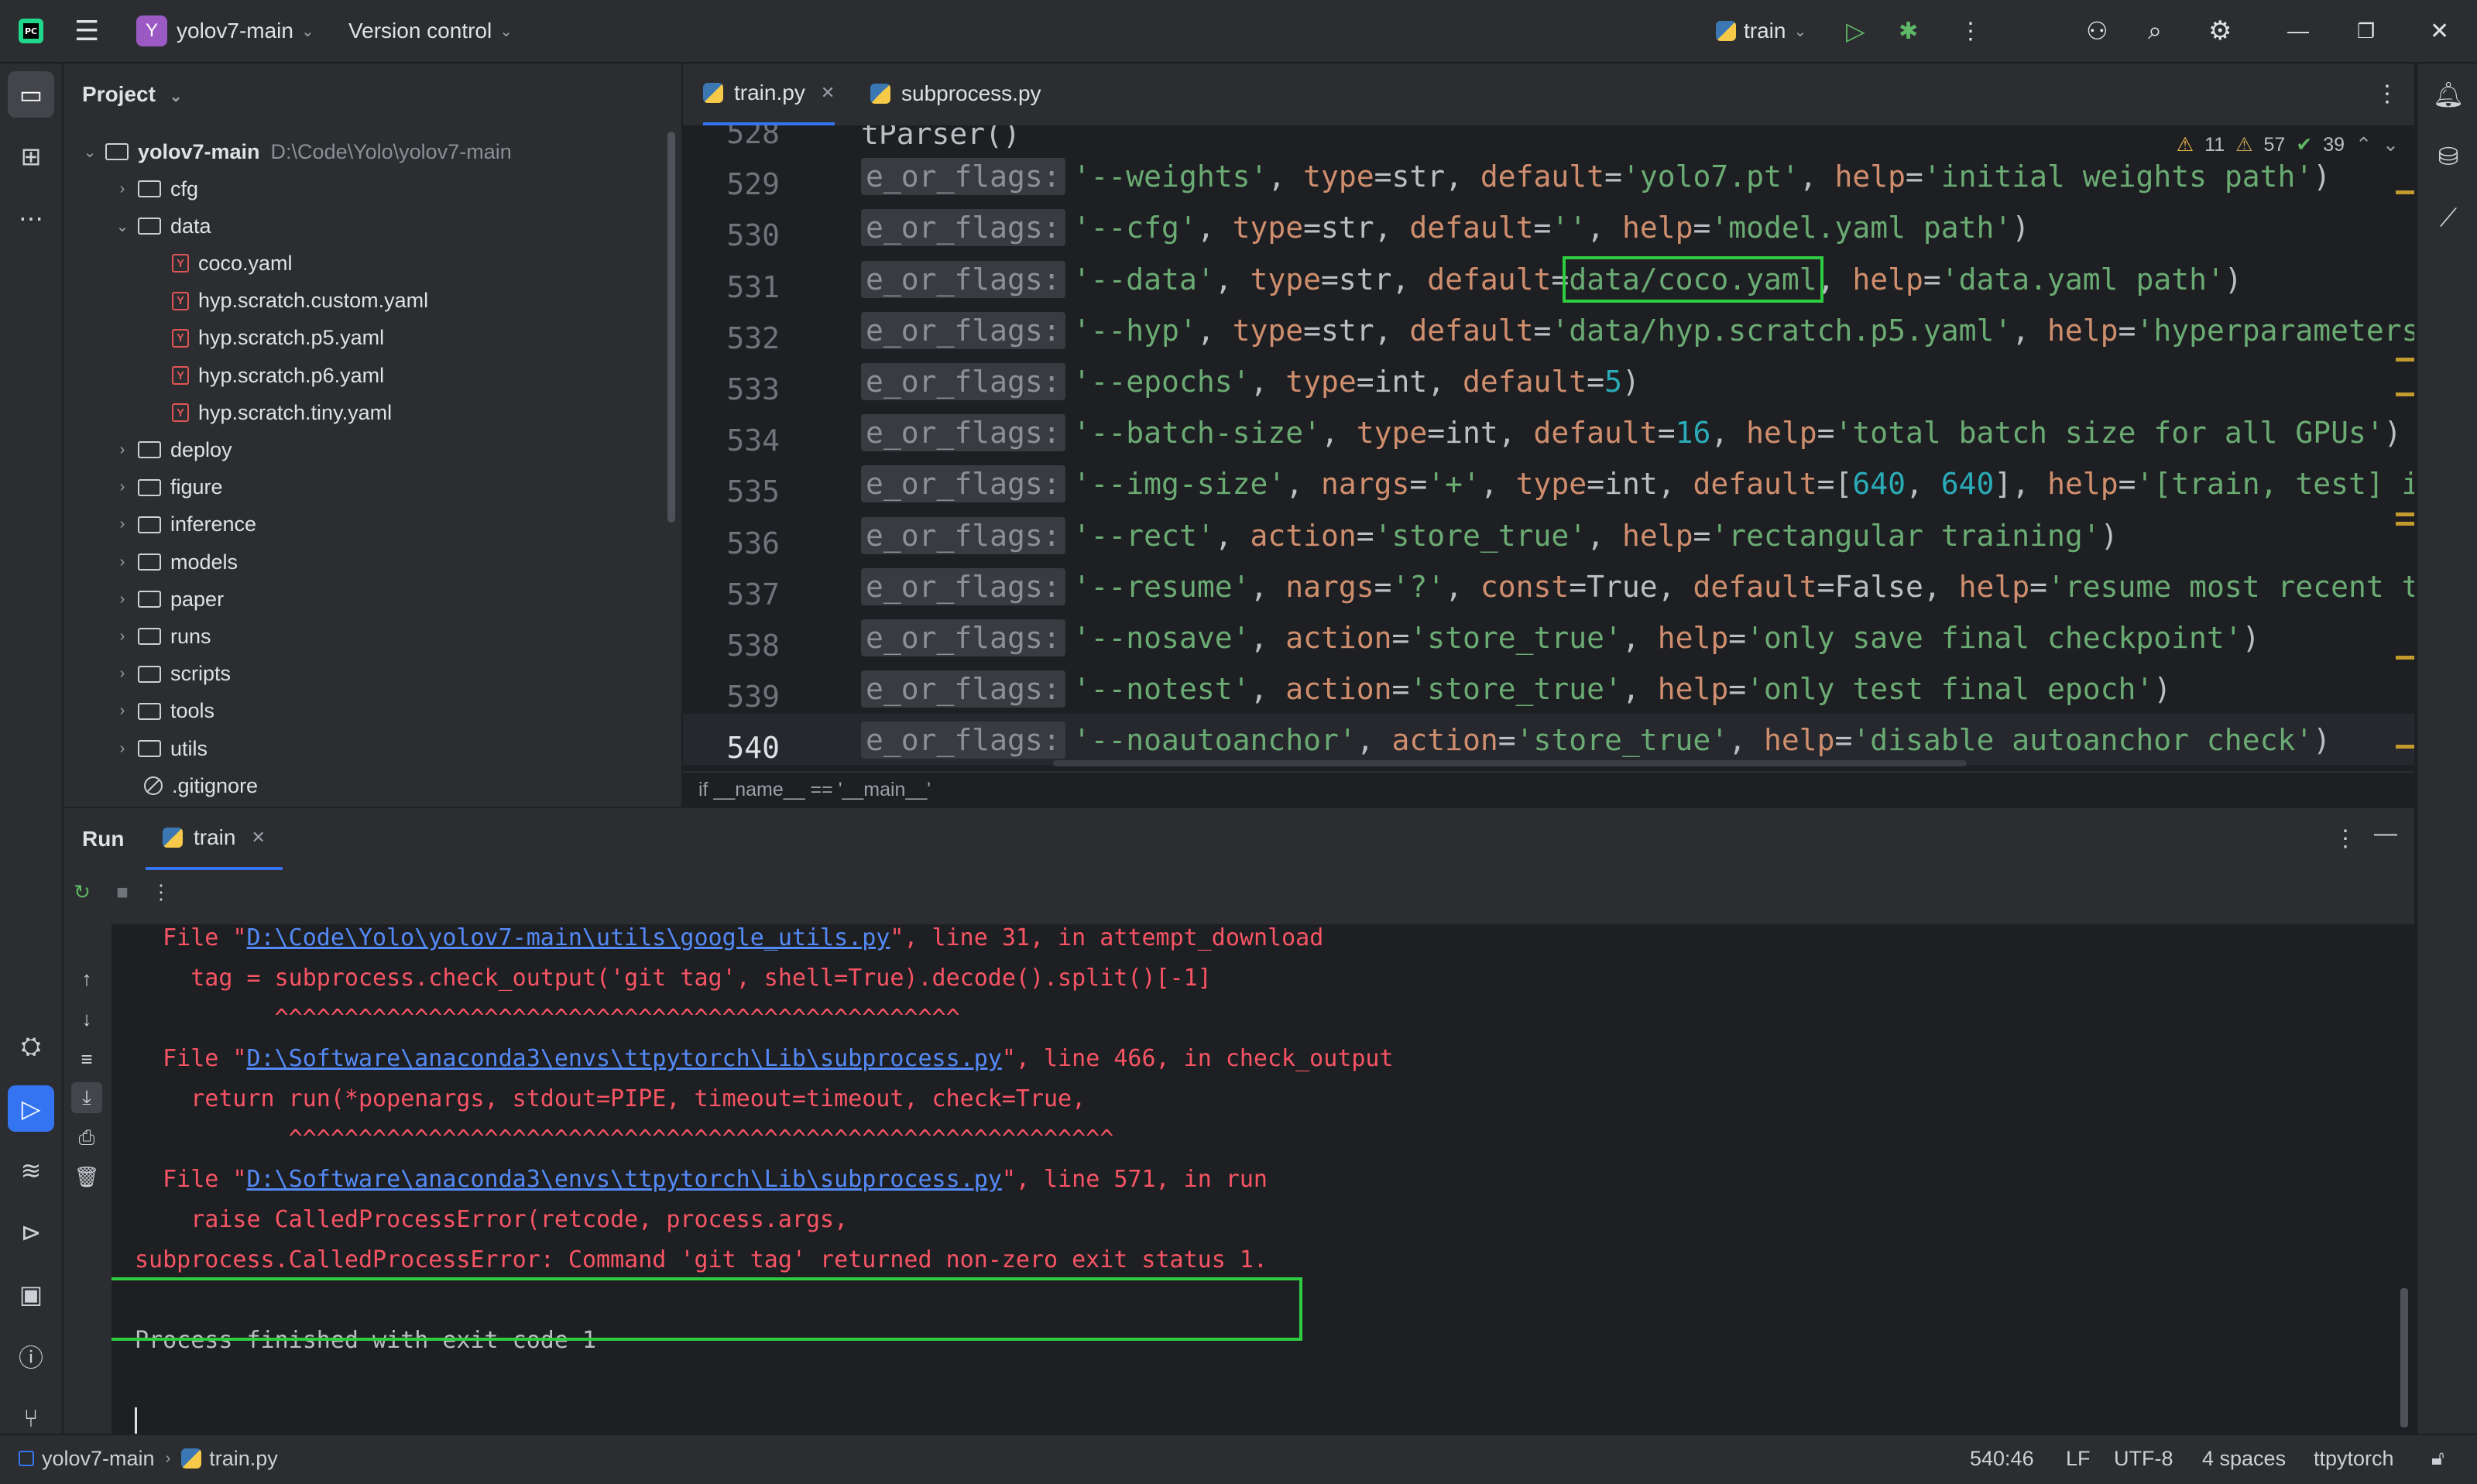 The width and height of the screenshot is (2477, 1484). Describe the element at coordinates (2449, 218) in the screenshot. I see `sciview-icon: ⟋` at that location.